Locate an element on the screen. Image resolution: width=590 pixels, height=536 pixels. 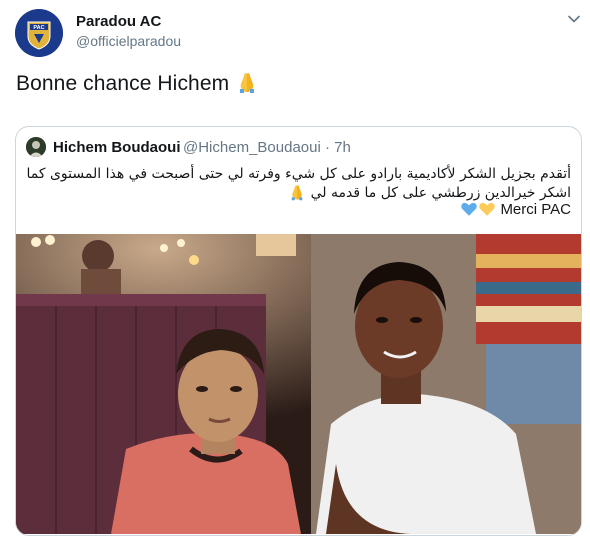
paradou-logo: PAC is located at coordinates (39, 33).